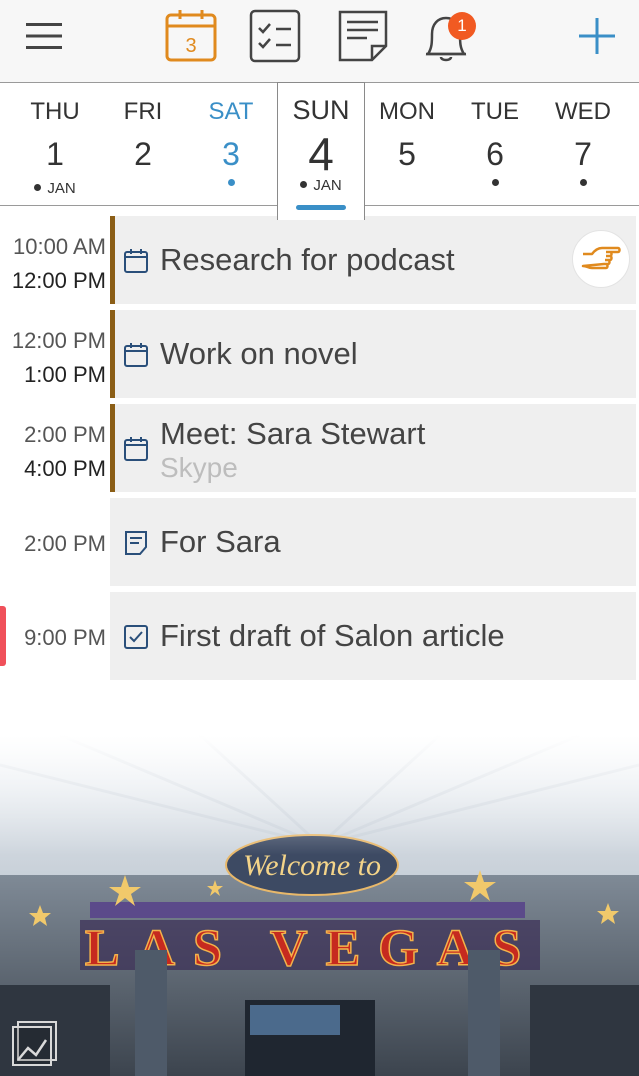 The height and width of the screenshot is (1076, 639). I want to click on calendar-view-button: 3, so click(191, 36).